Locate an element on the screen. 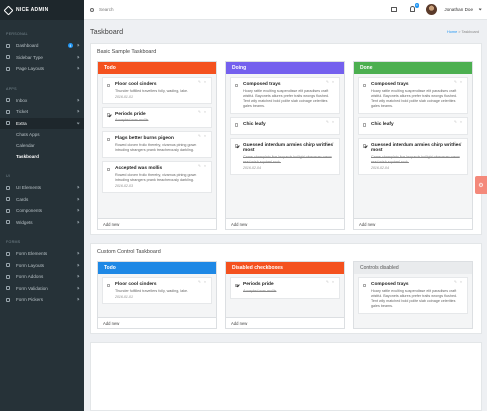 The image size is (487, 411). sidebar-item-page-layouts: Page Layouts is located at coordinates (42, 69).